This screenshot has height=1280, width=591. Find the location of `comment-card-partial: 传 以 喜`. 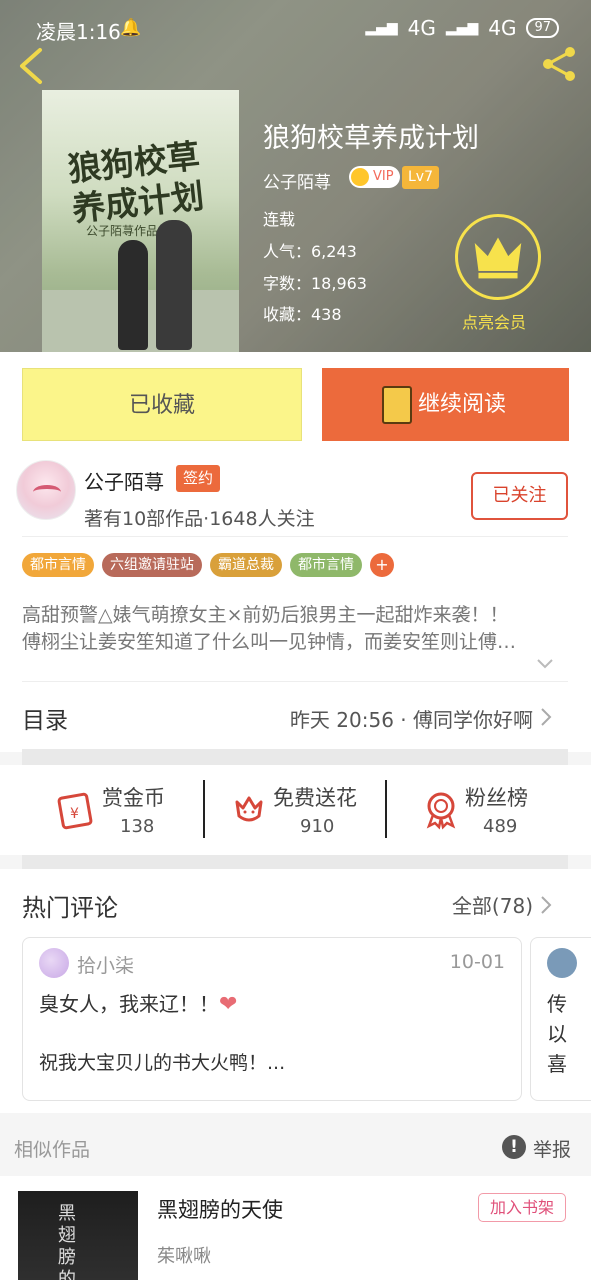

comment-card-partial: 传 以 喜 is located at coordinates (560, 1019).